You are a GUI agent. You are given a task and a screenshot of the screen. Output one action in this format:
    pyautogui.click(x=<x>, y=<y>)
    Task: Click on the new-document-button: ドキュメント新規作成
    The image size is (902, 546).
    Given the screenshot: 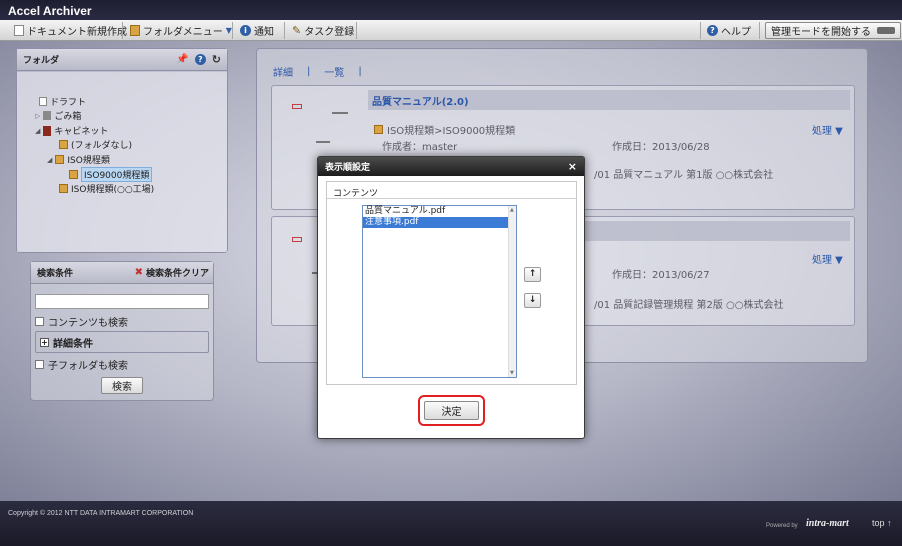 What is the action you would take?
    pyautogui.click(x=70, y=30)
    